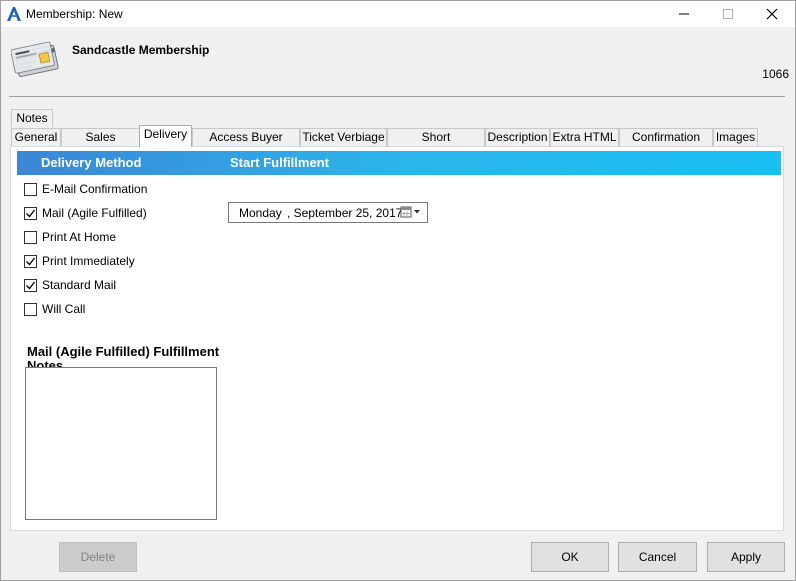 The height and width of the screenshot is (581, 796). Describe the element at coordinates (398, 14) in the screenshot. I see `title-bar: Membership: New` at that location.